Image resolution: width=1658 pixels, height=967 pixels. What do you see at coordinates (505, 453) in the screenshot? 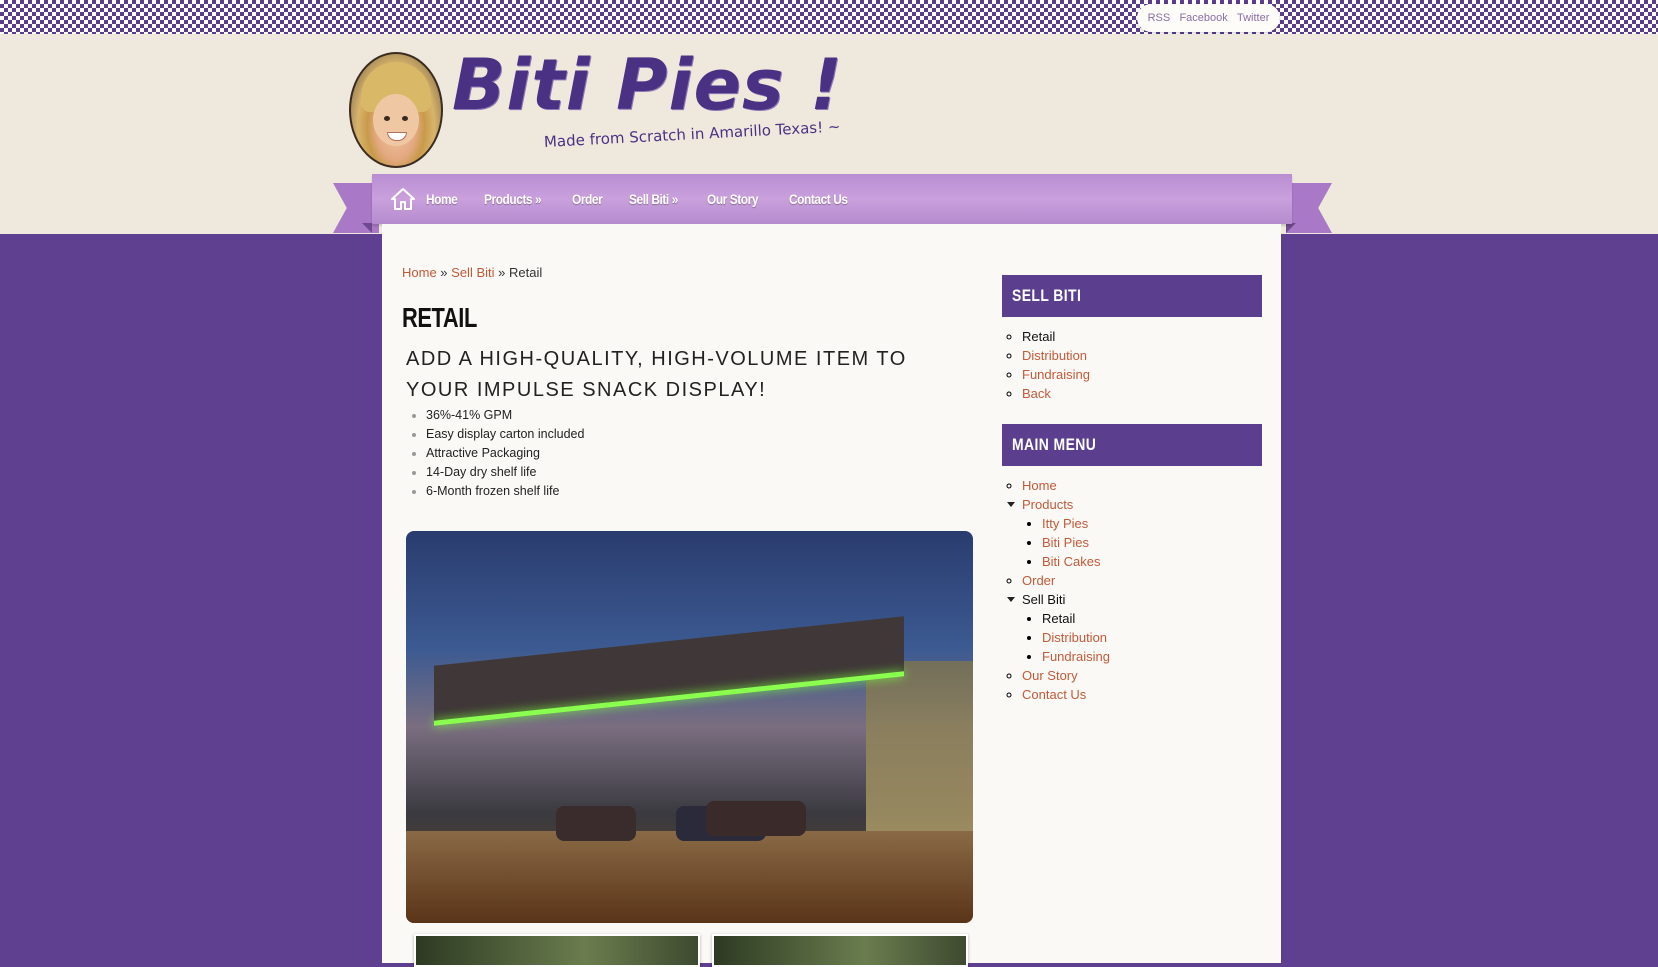
I see `list-item: Attractive Packaging` at bounding box center [505, 453].